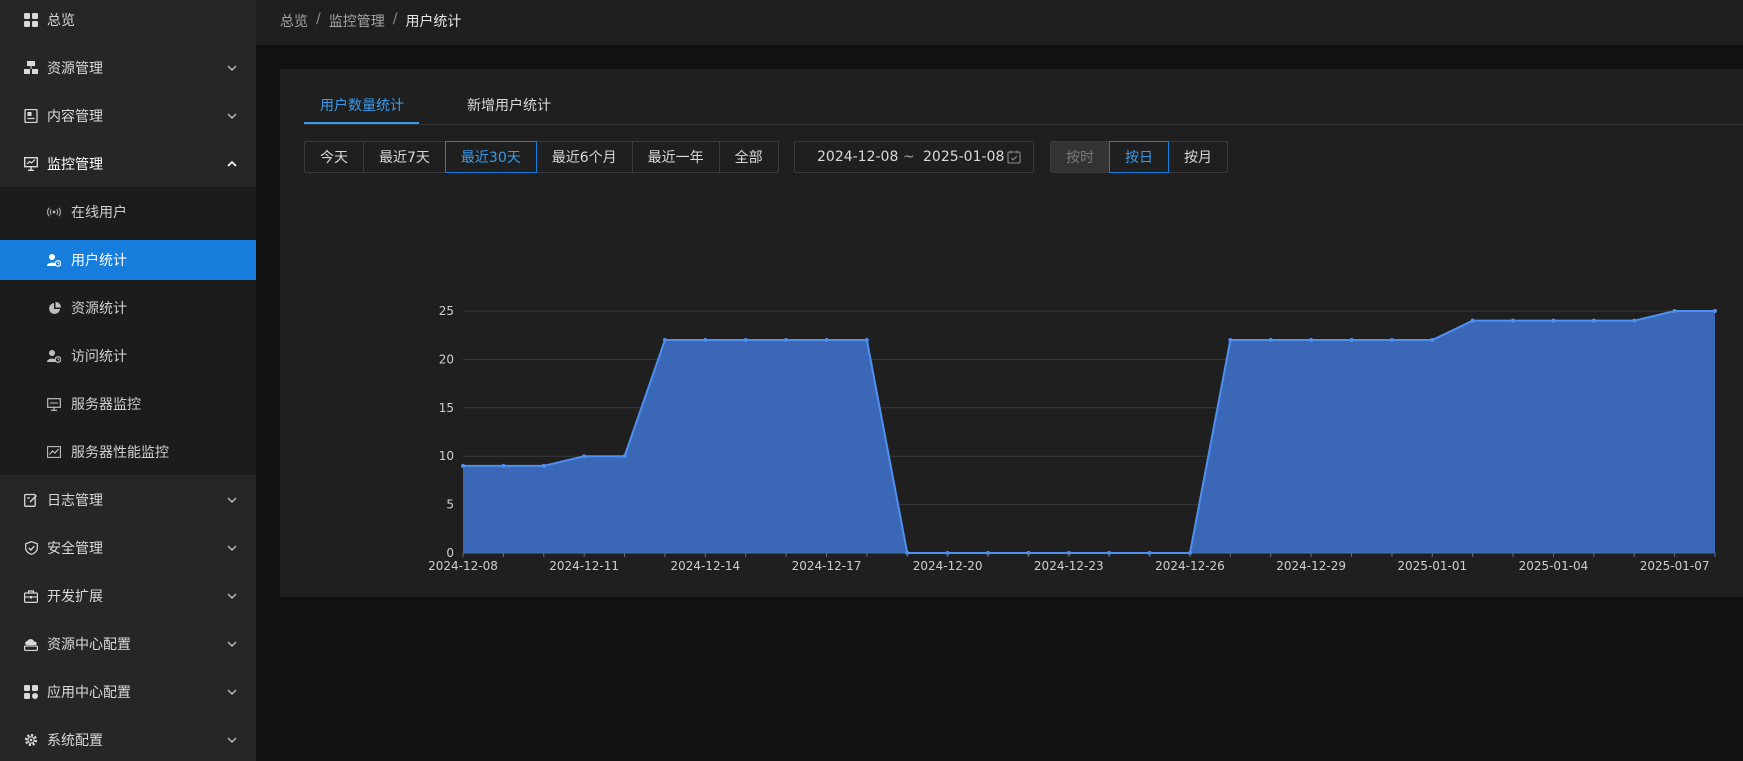  Describe the element at coordinates (490, 157) in the screenshot. I see `range-30days-button: 最近30天` at that location.